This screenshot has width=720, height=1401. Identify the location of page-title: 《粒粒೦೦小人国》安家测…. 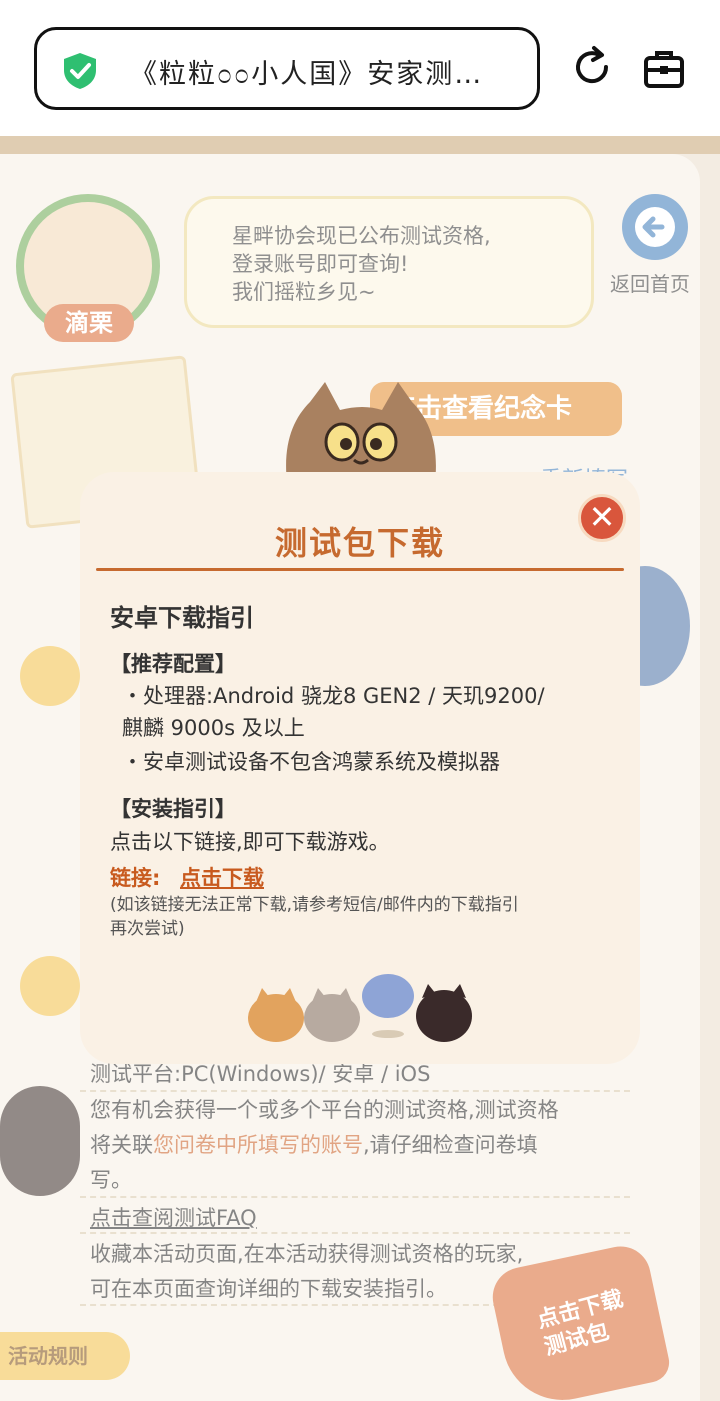
(320, 71).